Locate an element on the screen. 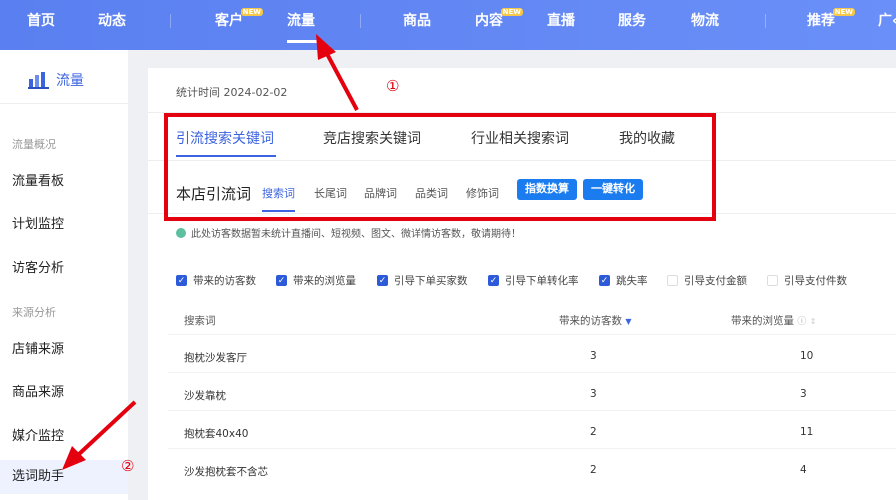 Image resolution: width=896 pixels, height=500 pixels. arrow-1-head is located at coordinates (326, 47).